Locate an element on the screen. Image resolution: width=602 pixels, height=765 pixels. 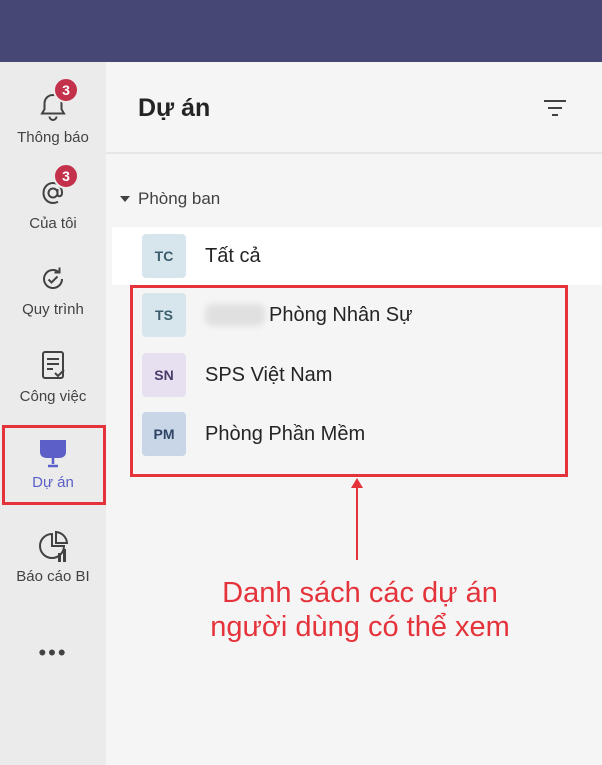
rail-item-label: Quy trình is located at coordinates (53, 309).